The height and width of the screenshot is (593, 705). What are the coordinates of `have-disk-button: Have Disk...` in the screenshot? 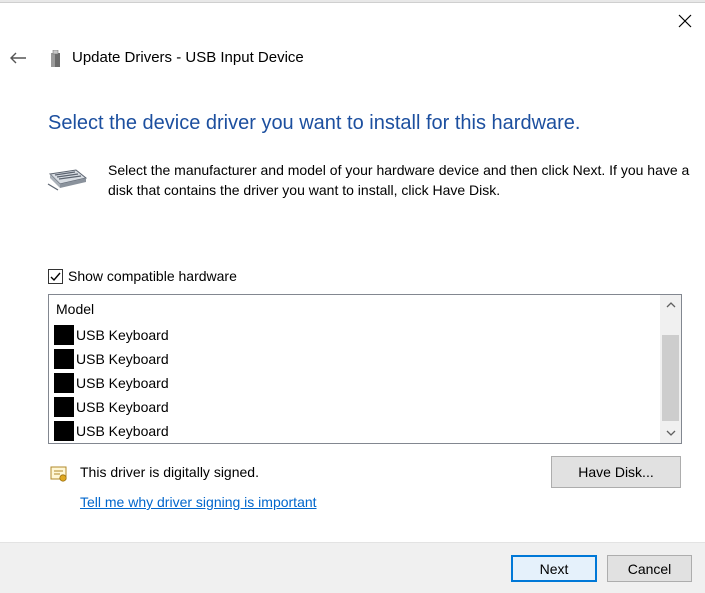 It's located at (616, 472).